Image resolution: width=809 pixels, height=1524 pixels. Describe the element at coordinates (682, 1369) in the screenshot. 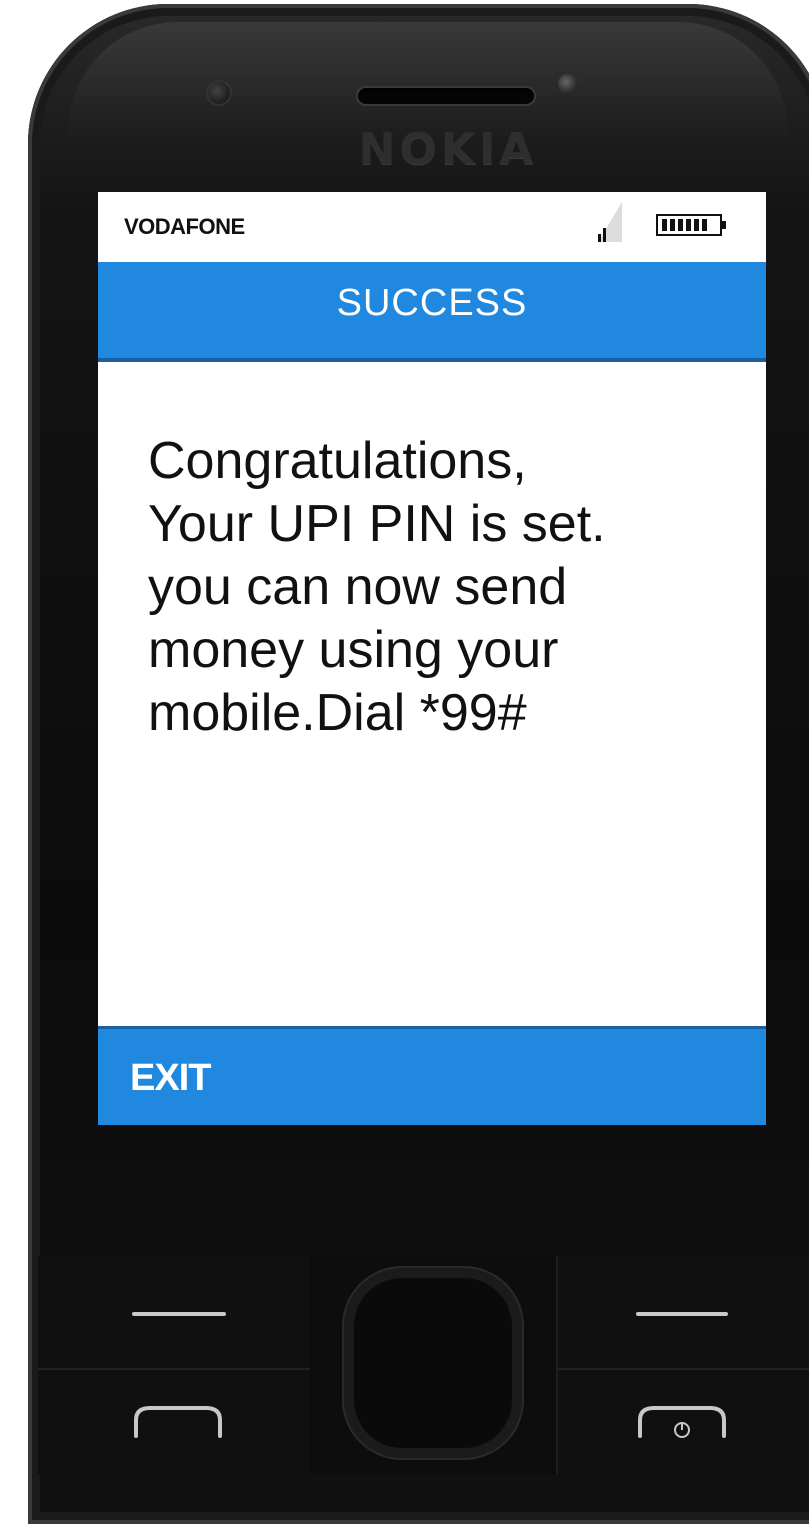

I see `key-divider-right` at that location.